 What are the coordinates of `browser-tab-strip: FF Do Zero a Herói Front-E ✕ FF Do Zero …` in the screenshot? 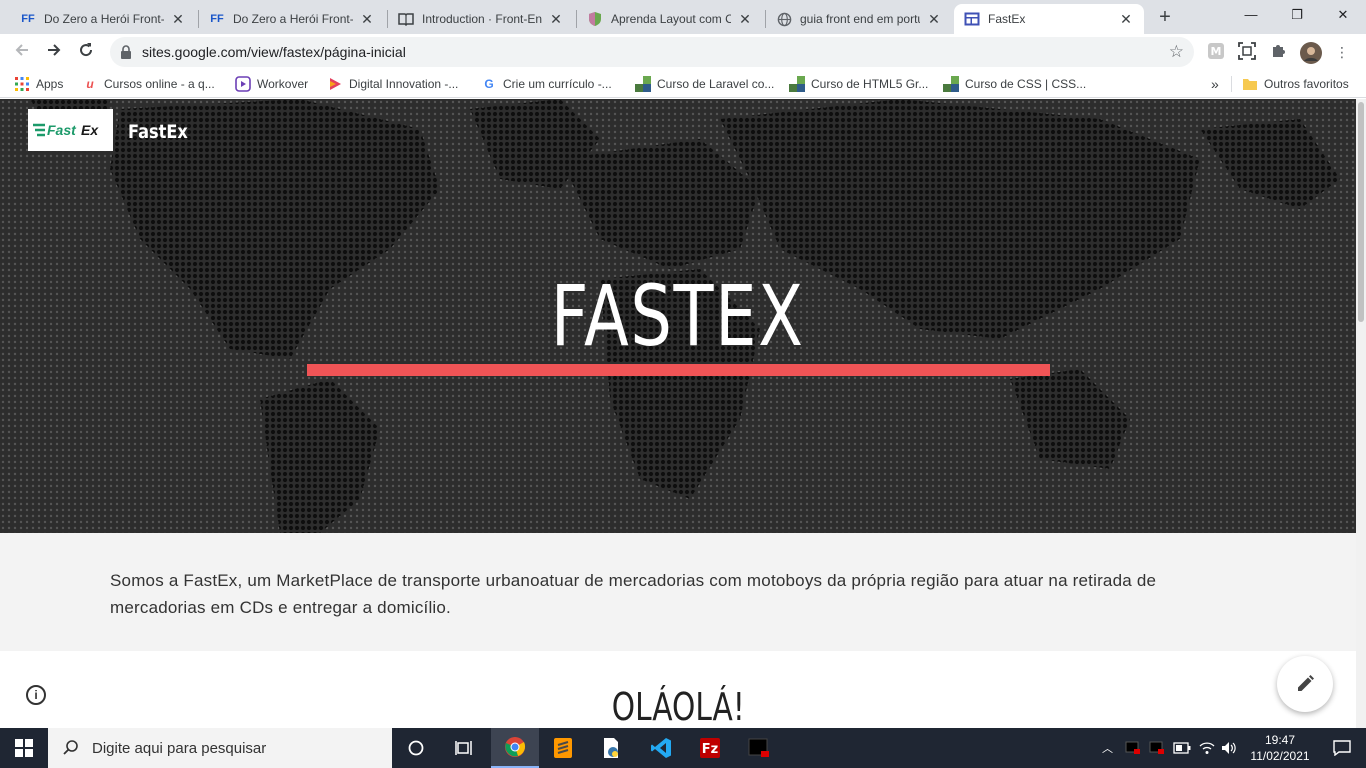 It's located at (683, 17).